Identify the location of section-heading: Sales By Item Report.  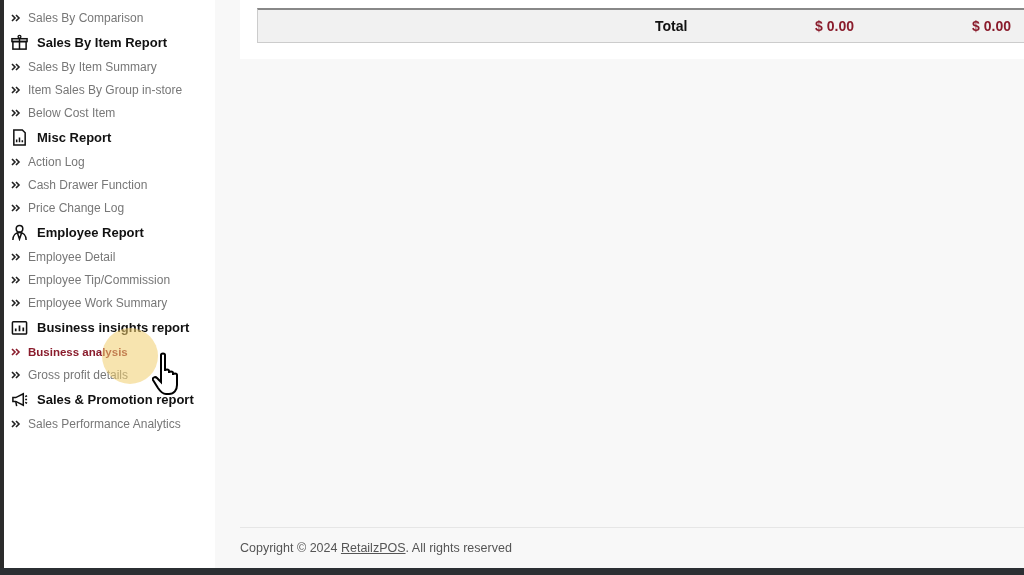
(102, 42).